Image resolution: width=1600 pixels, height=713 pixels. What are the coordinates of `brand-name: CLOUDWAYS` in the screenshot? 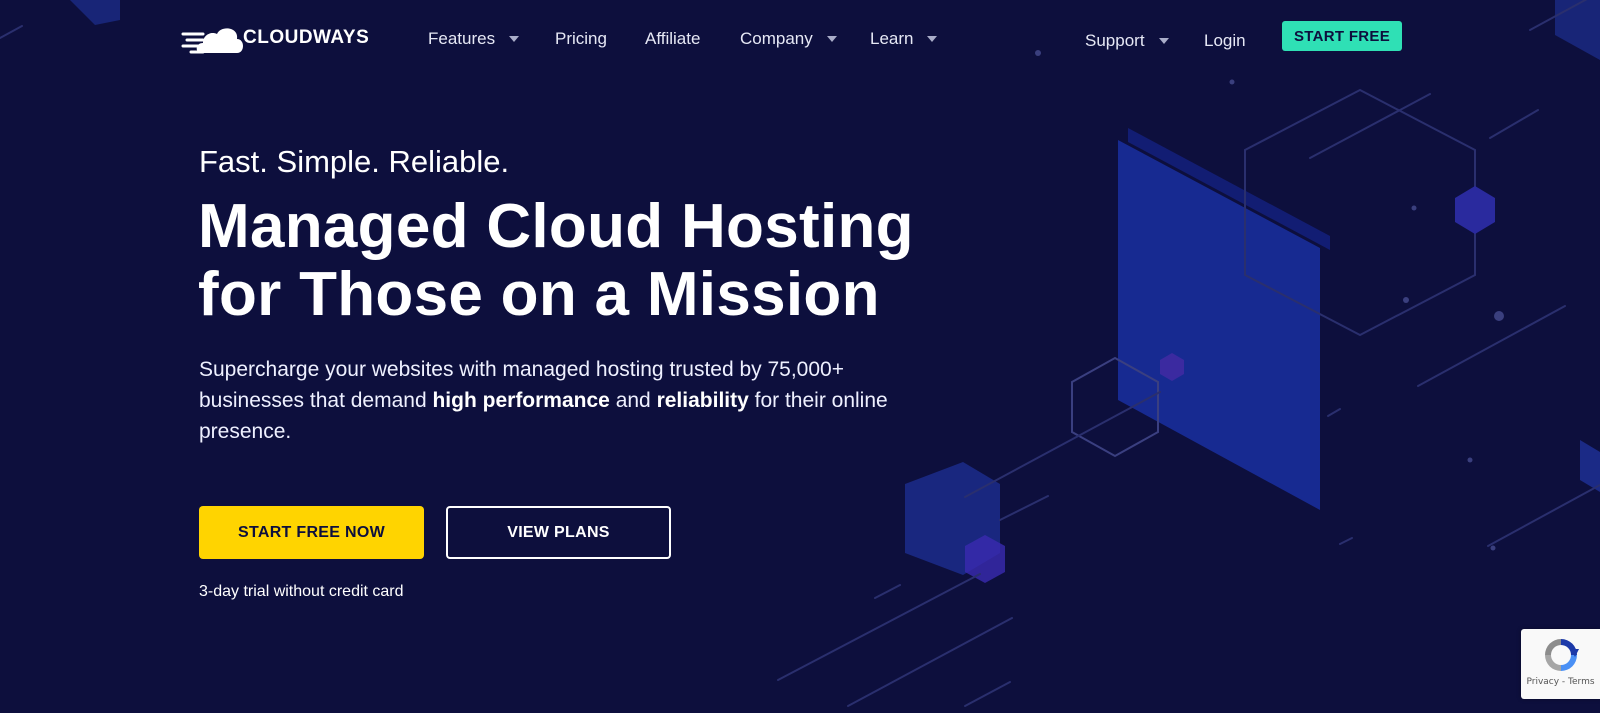 It's located at (306, 37).